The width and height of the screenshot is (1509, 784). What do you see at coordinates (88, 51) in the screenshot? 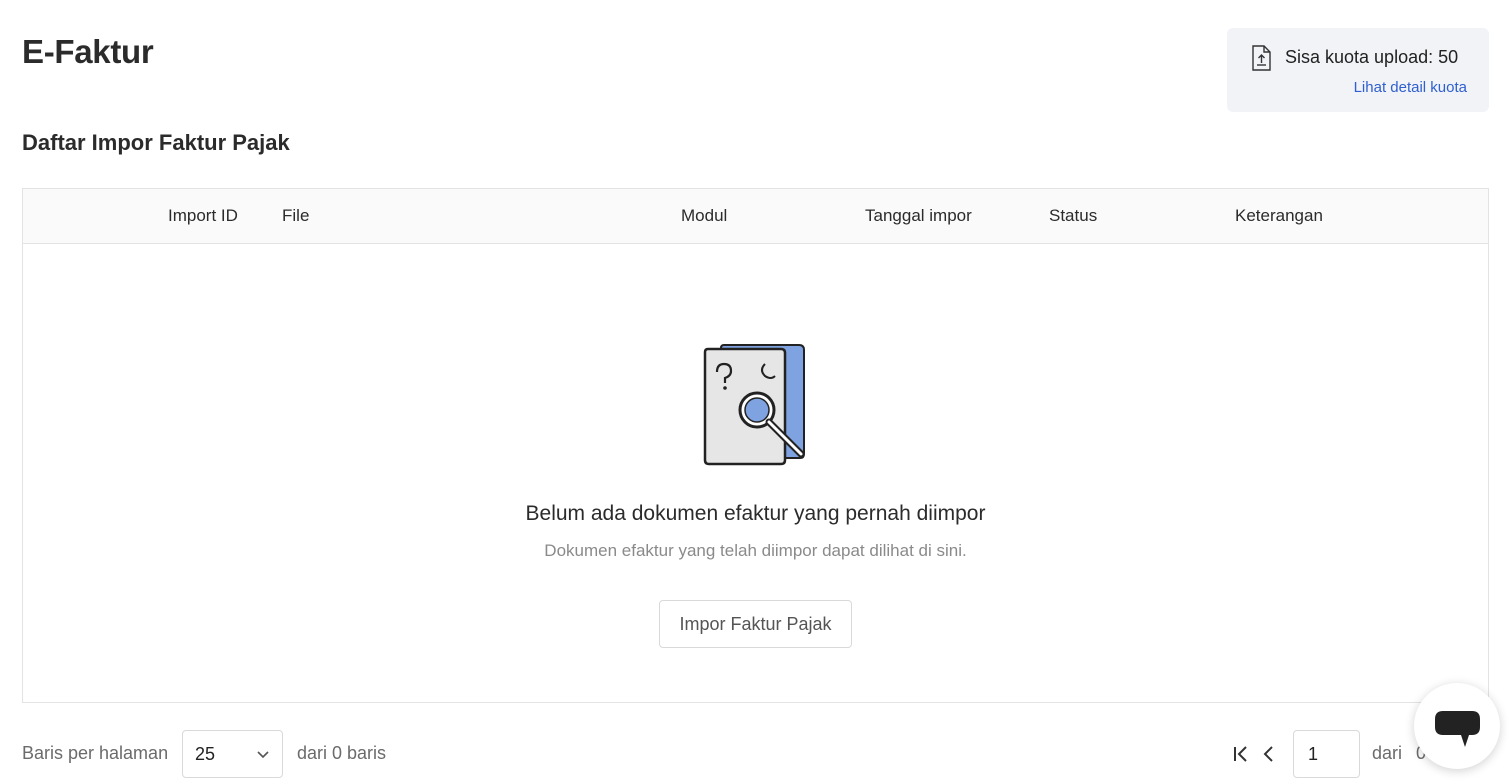
I see `page-title: E-Faktur` at bounding box center [88, 51].